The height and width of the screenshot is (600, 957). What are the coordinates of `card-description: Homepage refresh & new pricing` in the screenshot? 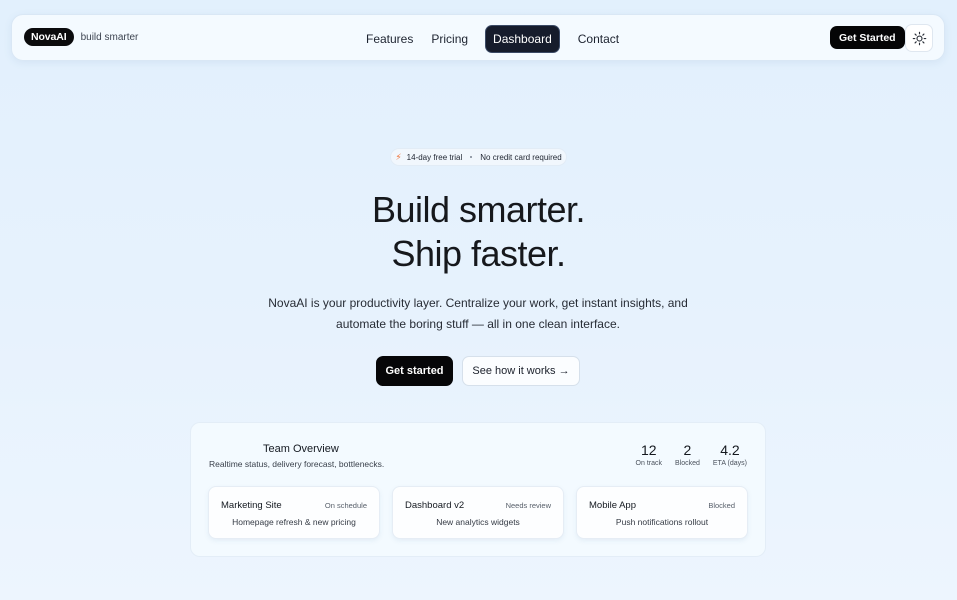 It's located at (294, 522).